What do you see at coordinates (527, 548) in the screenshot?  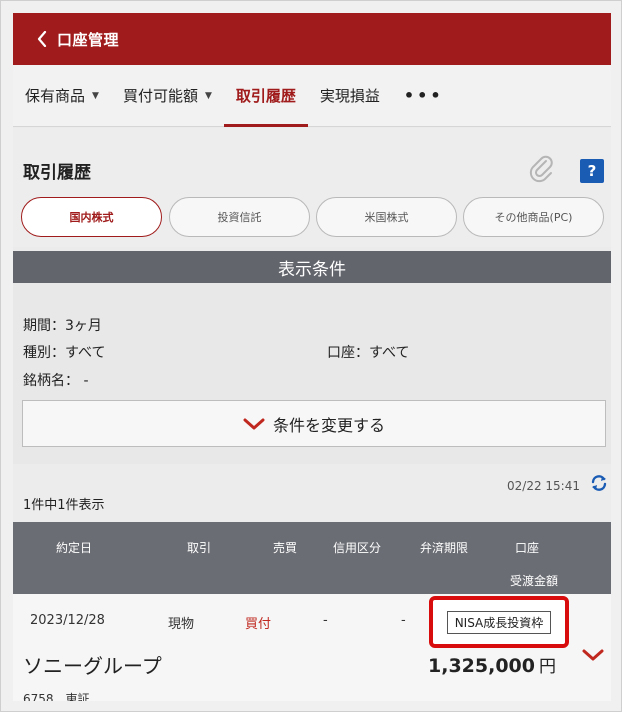 I see `column-header-account: 口座` at bounding box center [527, 548].